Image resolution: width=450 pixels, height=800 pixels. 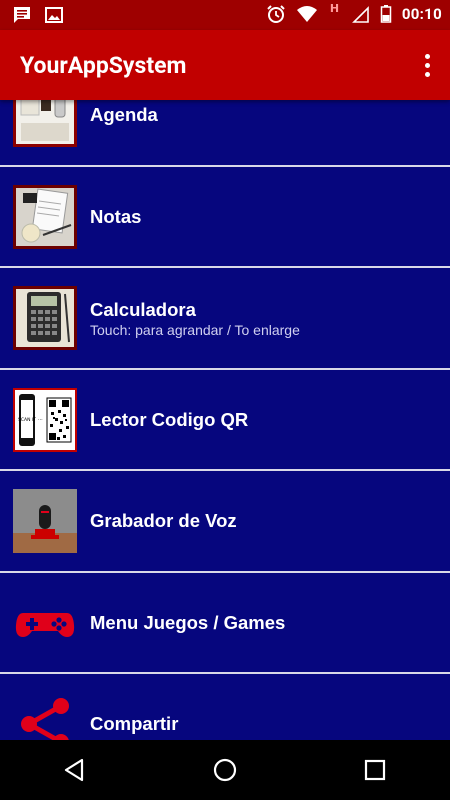 What do you see at coordinates (163, 520) in the screenshot?
I see `menu-item-label: Grabador de Voz` at bounding box center [163, 520].